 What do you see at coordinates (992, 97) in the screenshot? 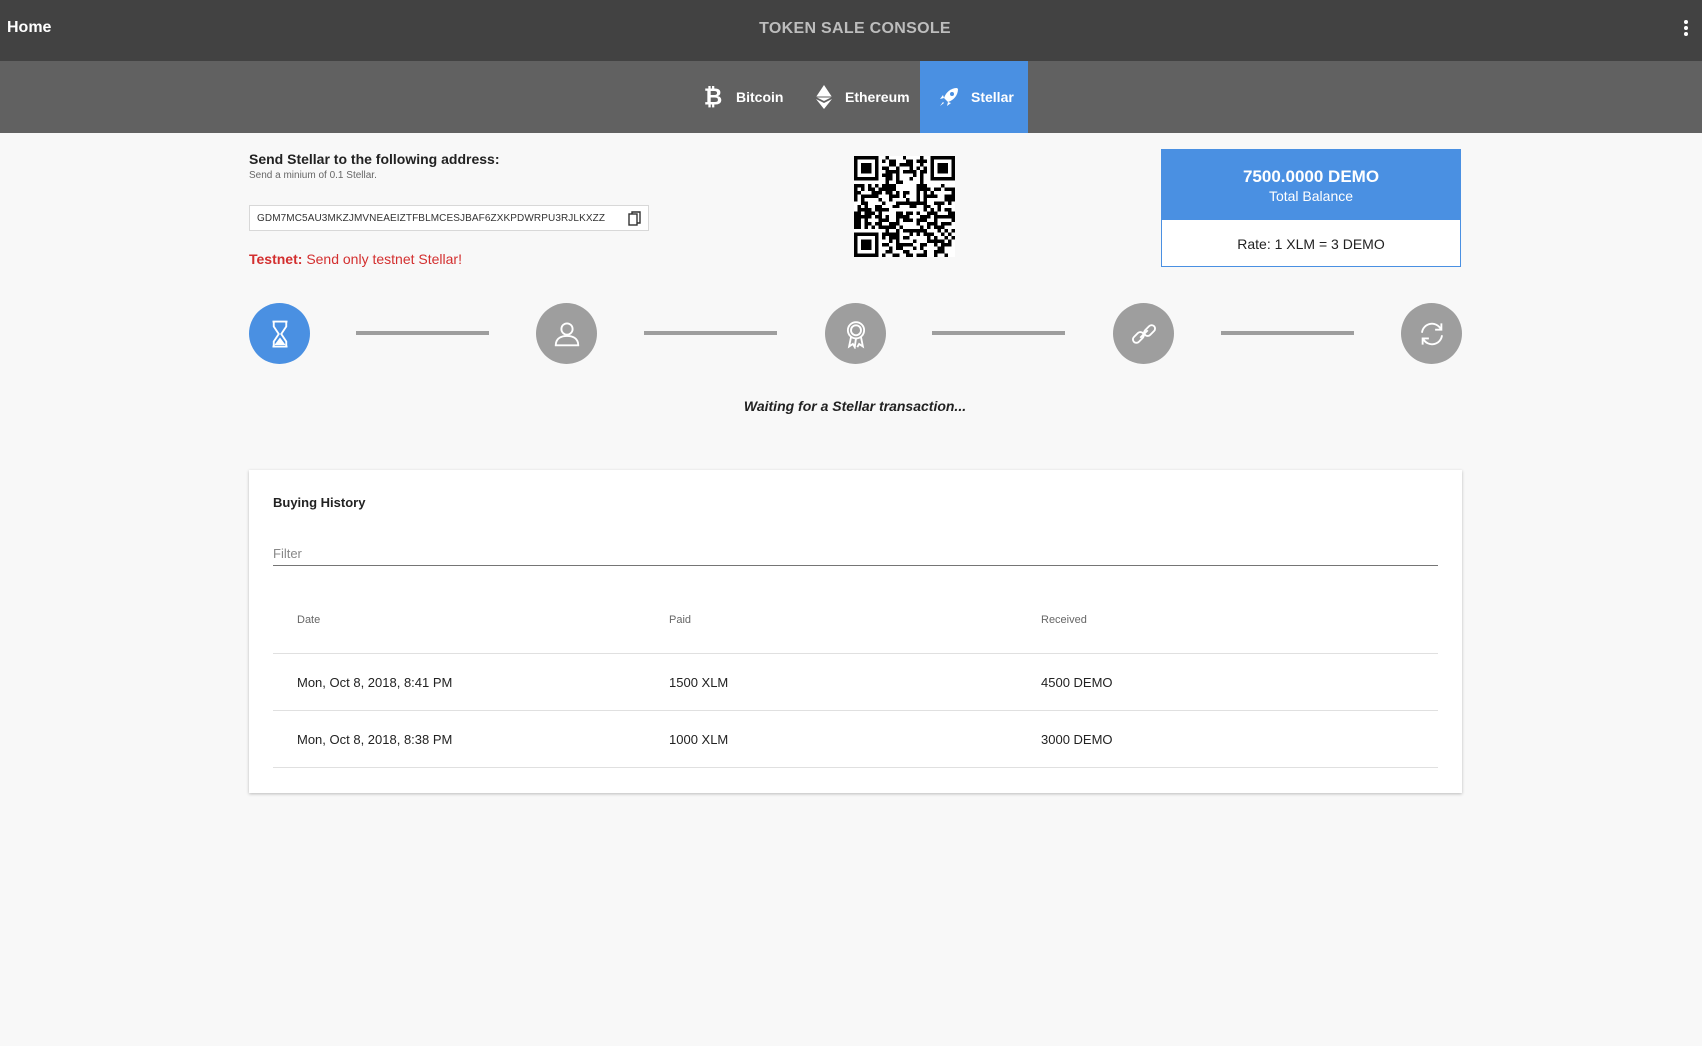
I see `tab-label: Stellar` at bounding box center [992, 97].